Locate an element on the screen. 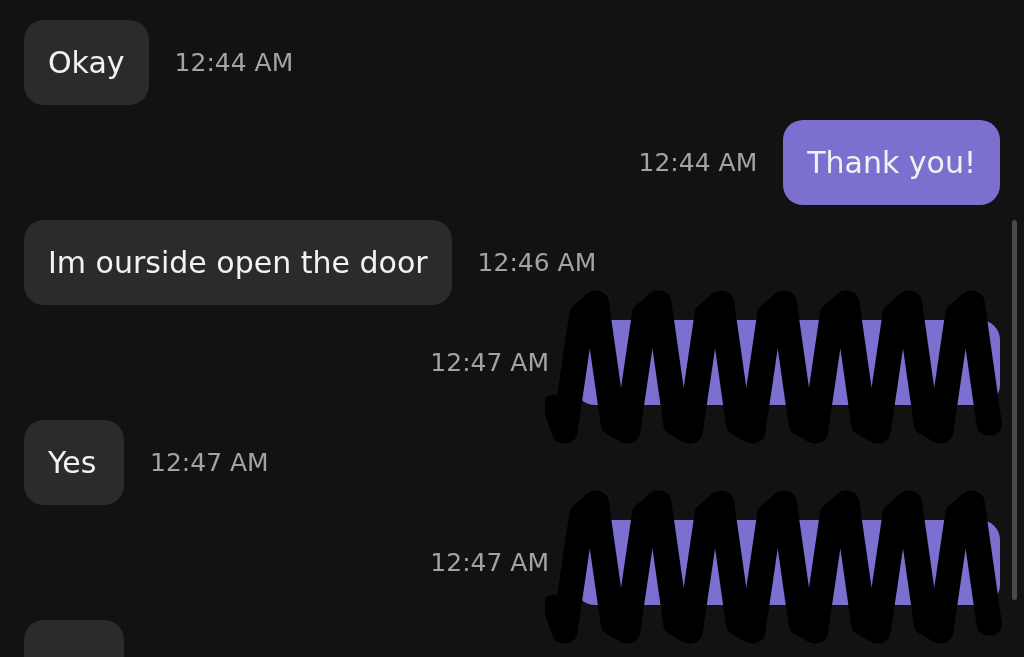 The image size is (1024, 657). message-time: 12:46 AM is located at coordinates (537, 262).